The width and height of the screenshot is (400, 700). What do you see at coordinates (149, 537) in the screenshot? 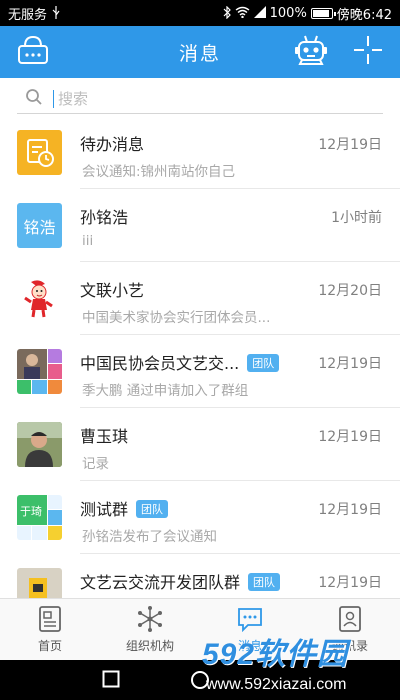
I see `conversation-preview: 孙铭浩发布了会议通知` at bounding box center [149, 537].